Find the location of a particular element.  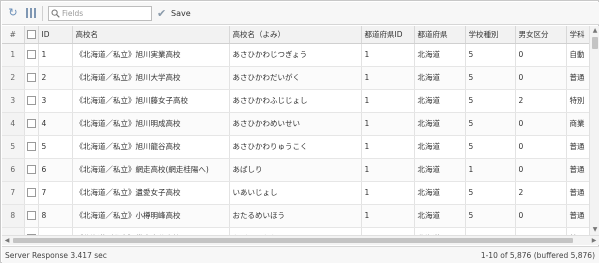

select-all-checkbox is located at coordinates (31, 34).